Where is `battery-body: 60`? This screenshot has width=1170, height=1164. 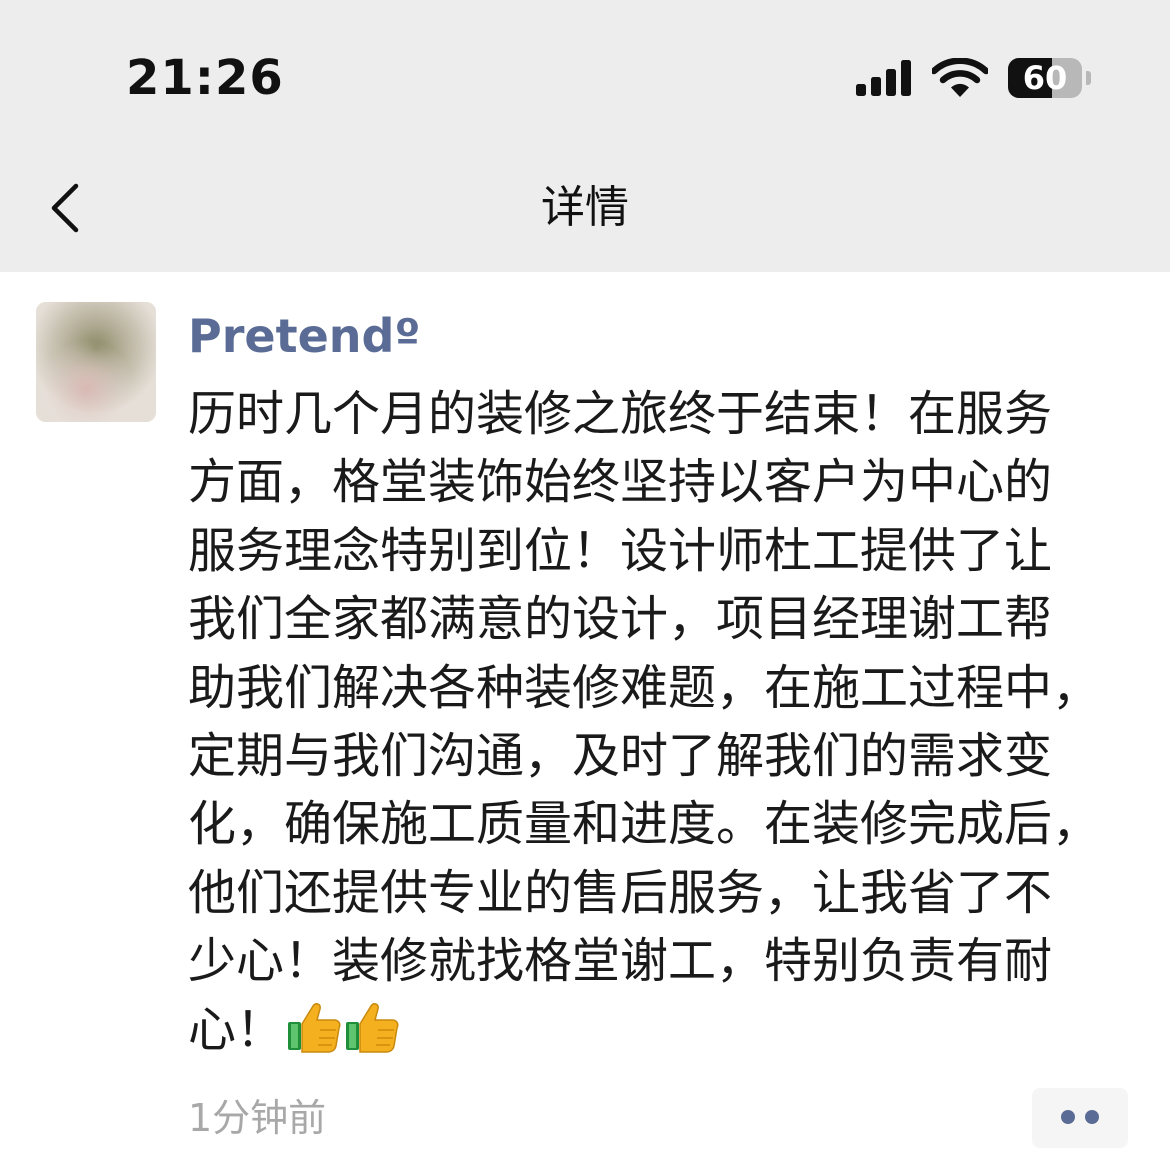 battery-body: 60 is located at coordinates (1045, 78).